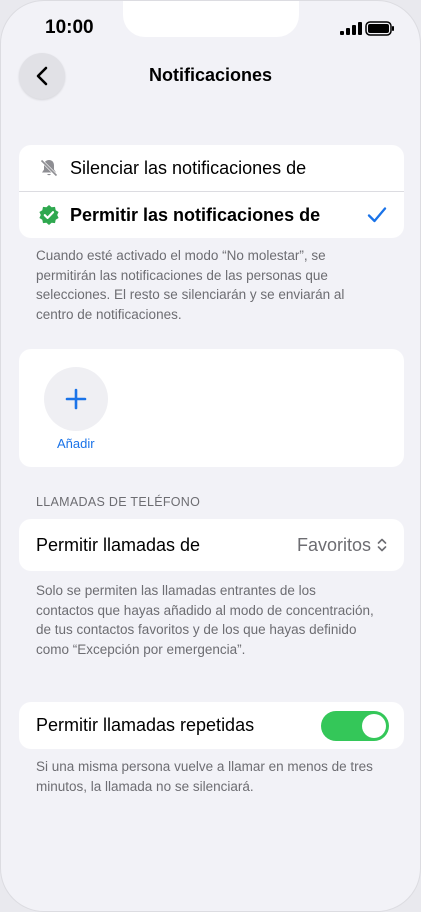 The image size is (421, 912). Describe the element at coordinates (195, 214) in the screenshot. I see `option-allow-label: Permitir las notificaciones de` at that location.